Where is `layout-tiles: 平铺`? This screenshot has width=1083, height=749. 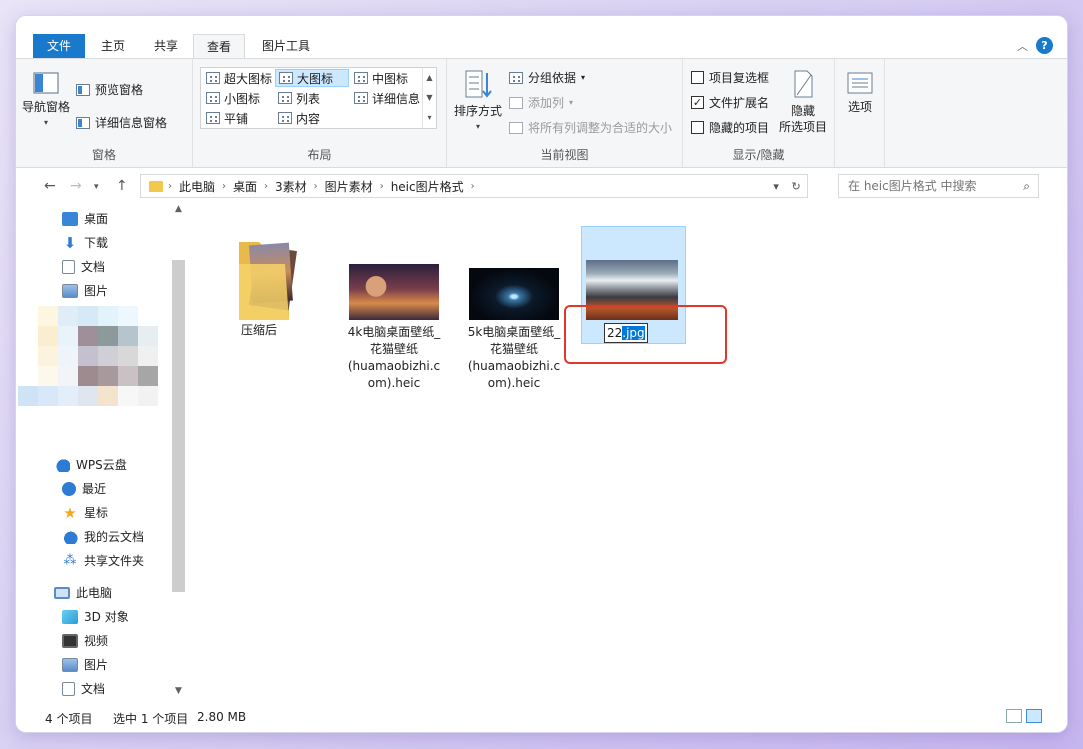 layout-tiles: 平铺 is located at coordinates (227, 118).